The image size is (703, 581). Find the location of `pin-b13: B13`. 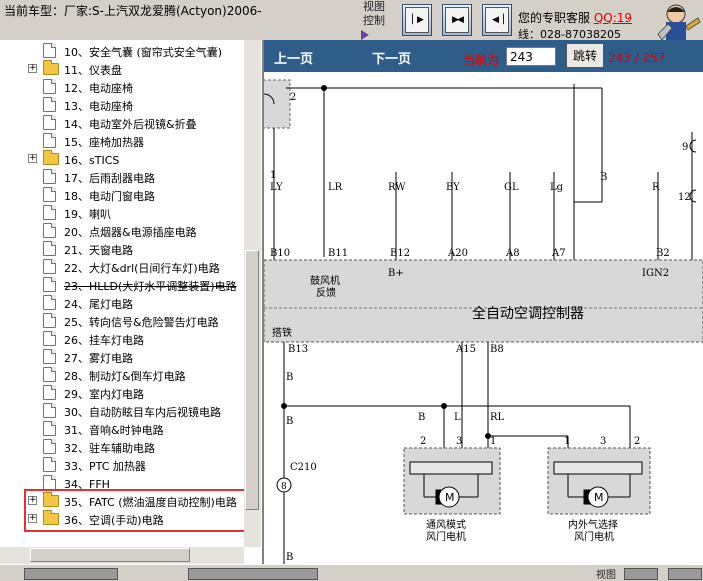

pin-b13: B13 is located at coordinates (298, 349).